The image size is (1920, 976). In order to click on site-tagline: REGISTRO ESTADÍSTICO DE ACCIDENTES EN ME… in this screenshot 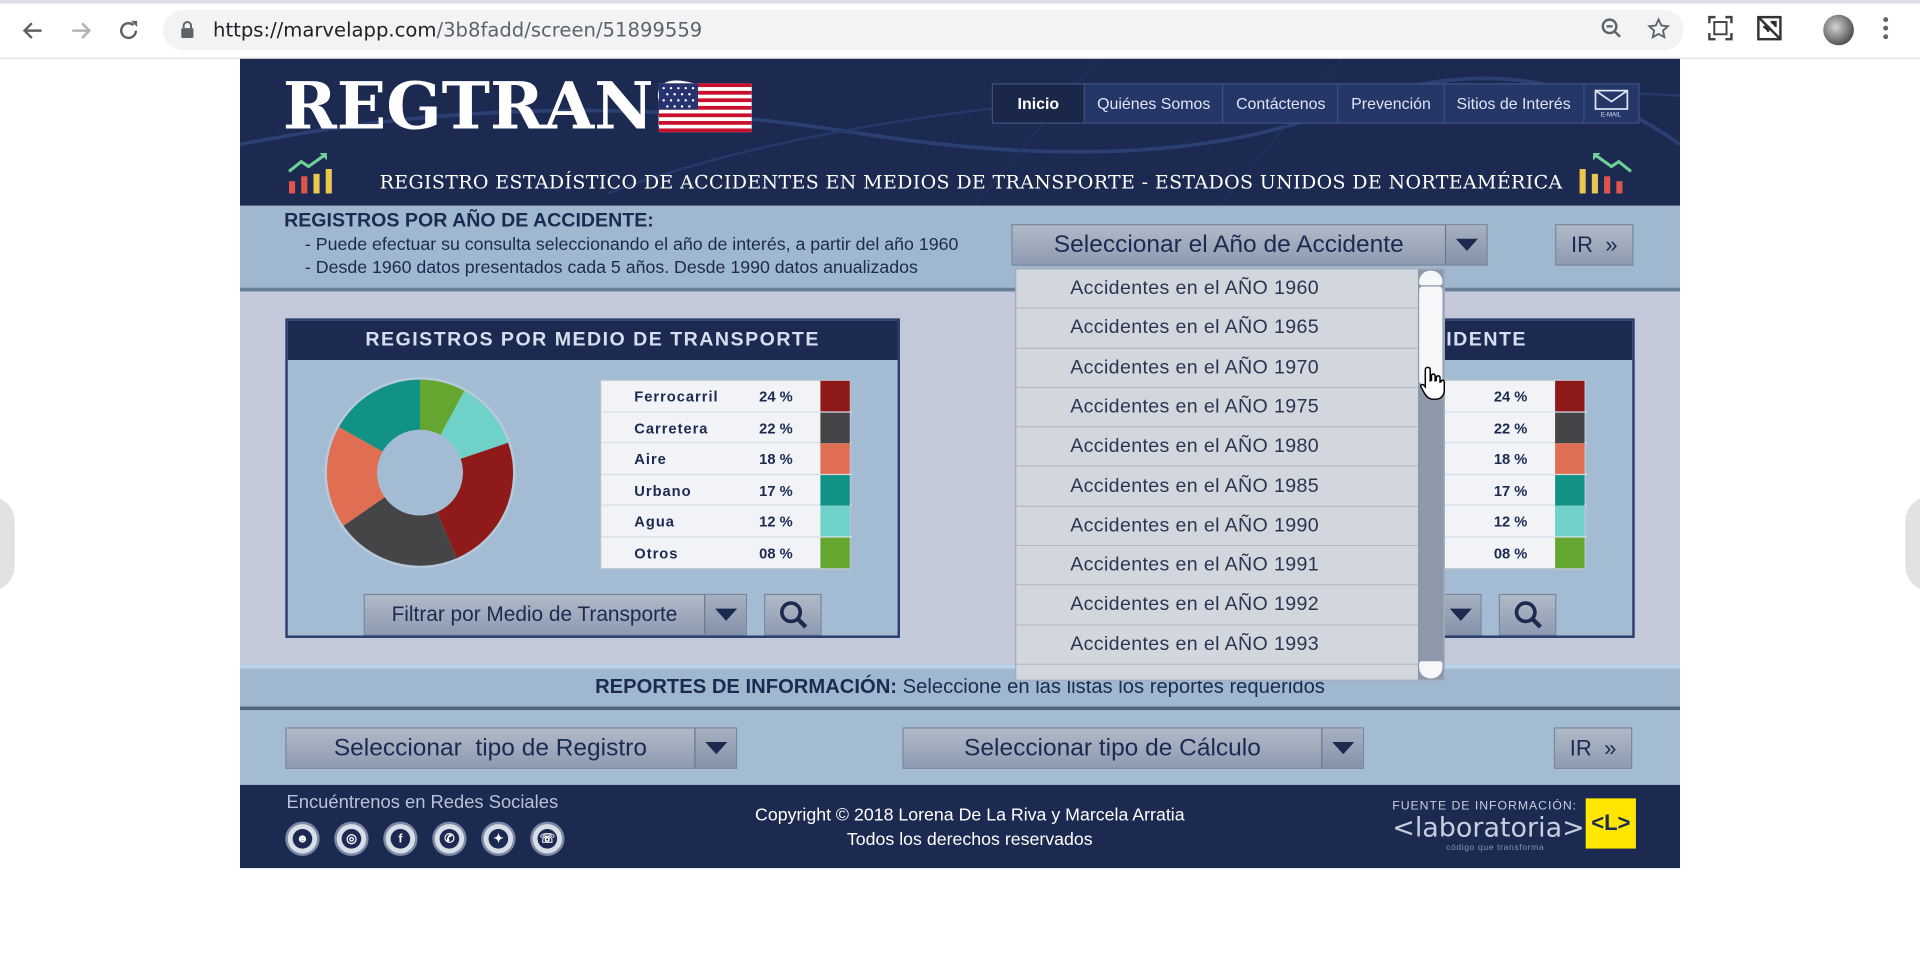, I will do `click(971, 182)`.